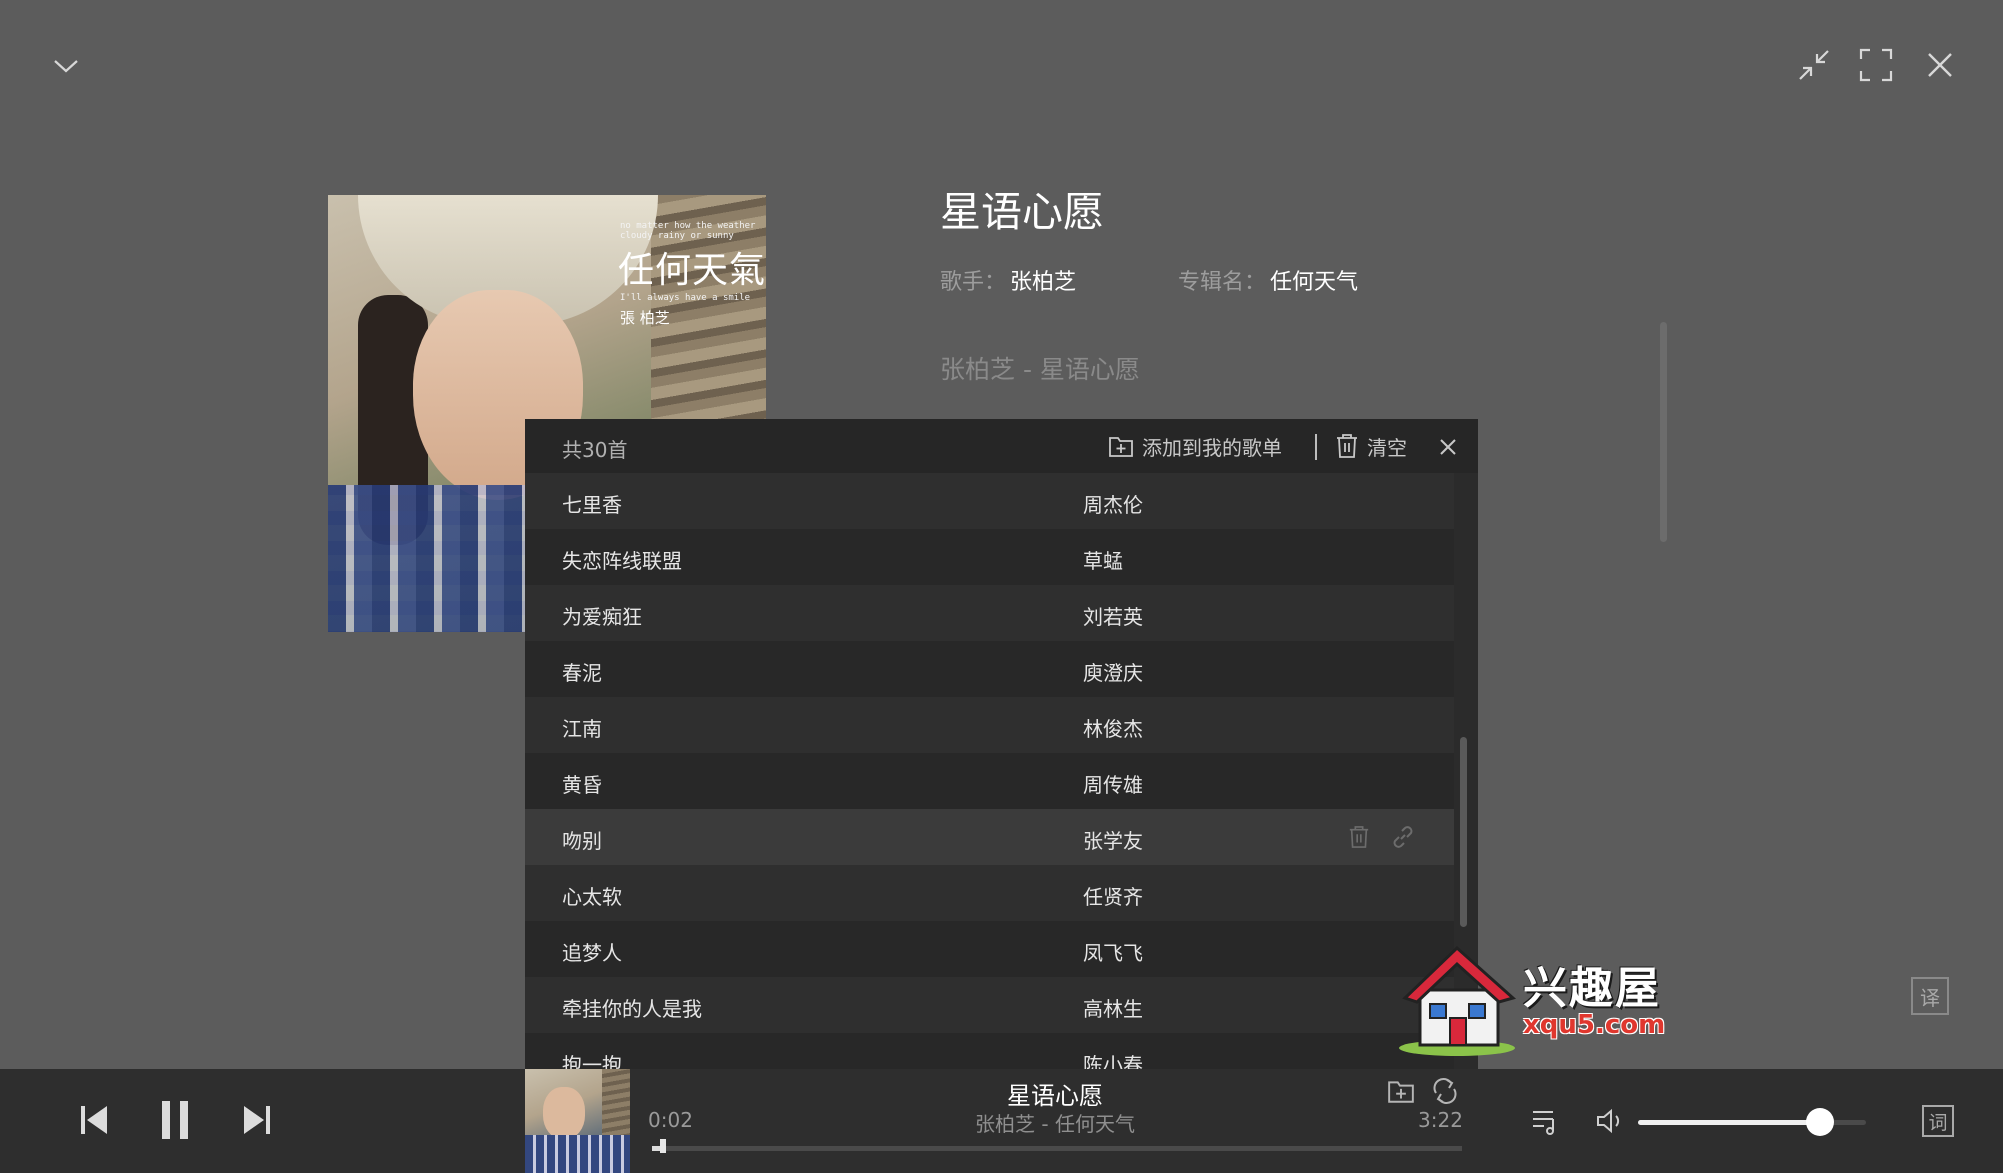 This screenshot has height=1173, width=2003. What do you see at coordinates (632, 1009) in the screenshot?
I see `row-song-name: 牵挂你的人是我` at bounding box center [632, 1009].